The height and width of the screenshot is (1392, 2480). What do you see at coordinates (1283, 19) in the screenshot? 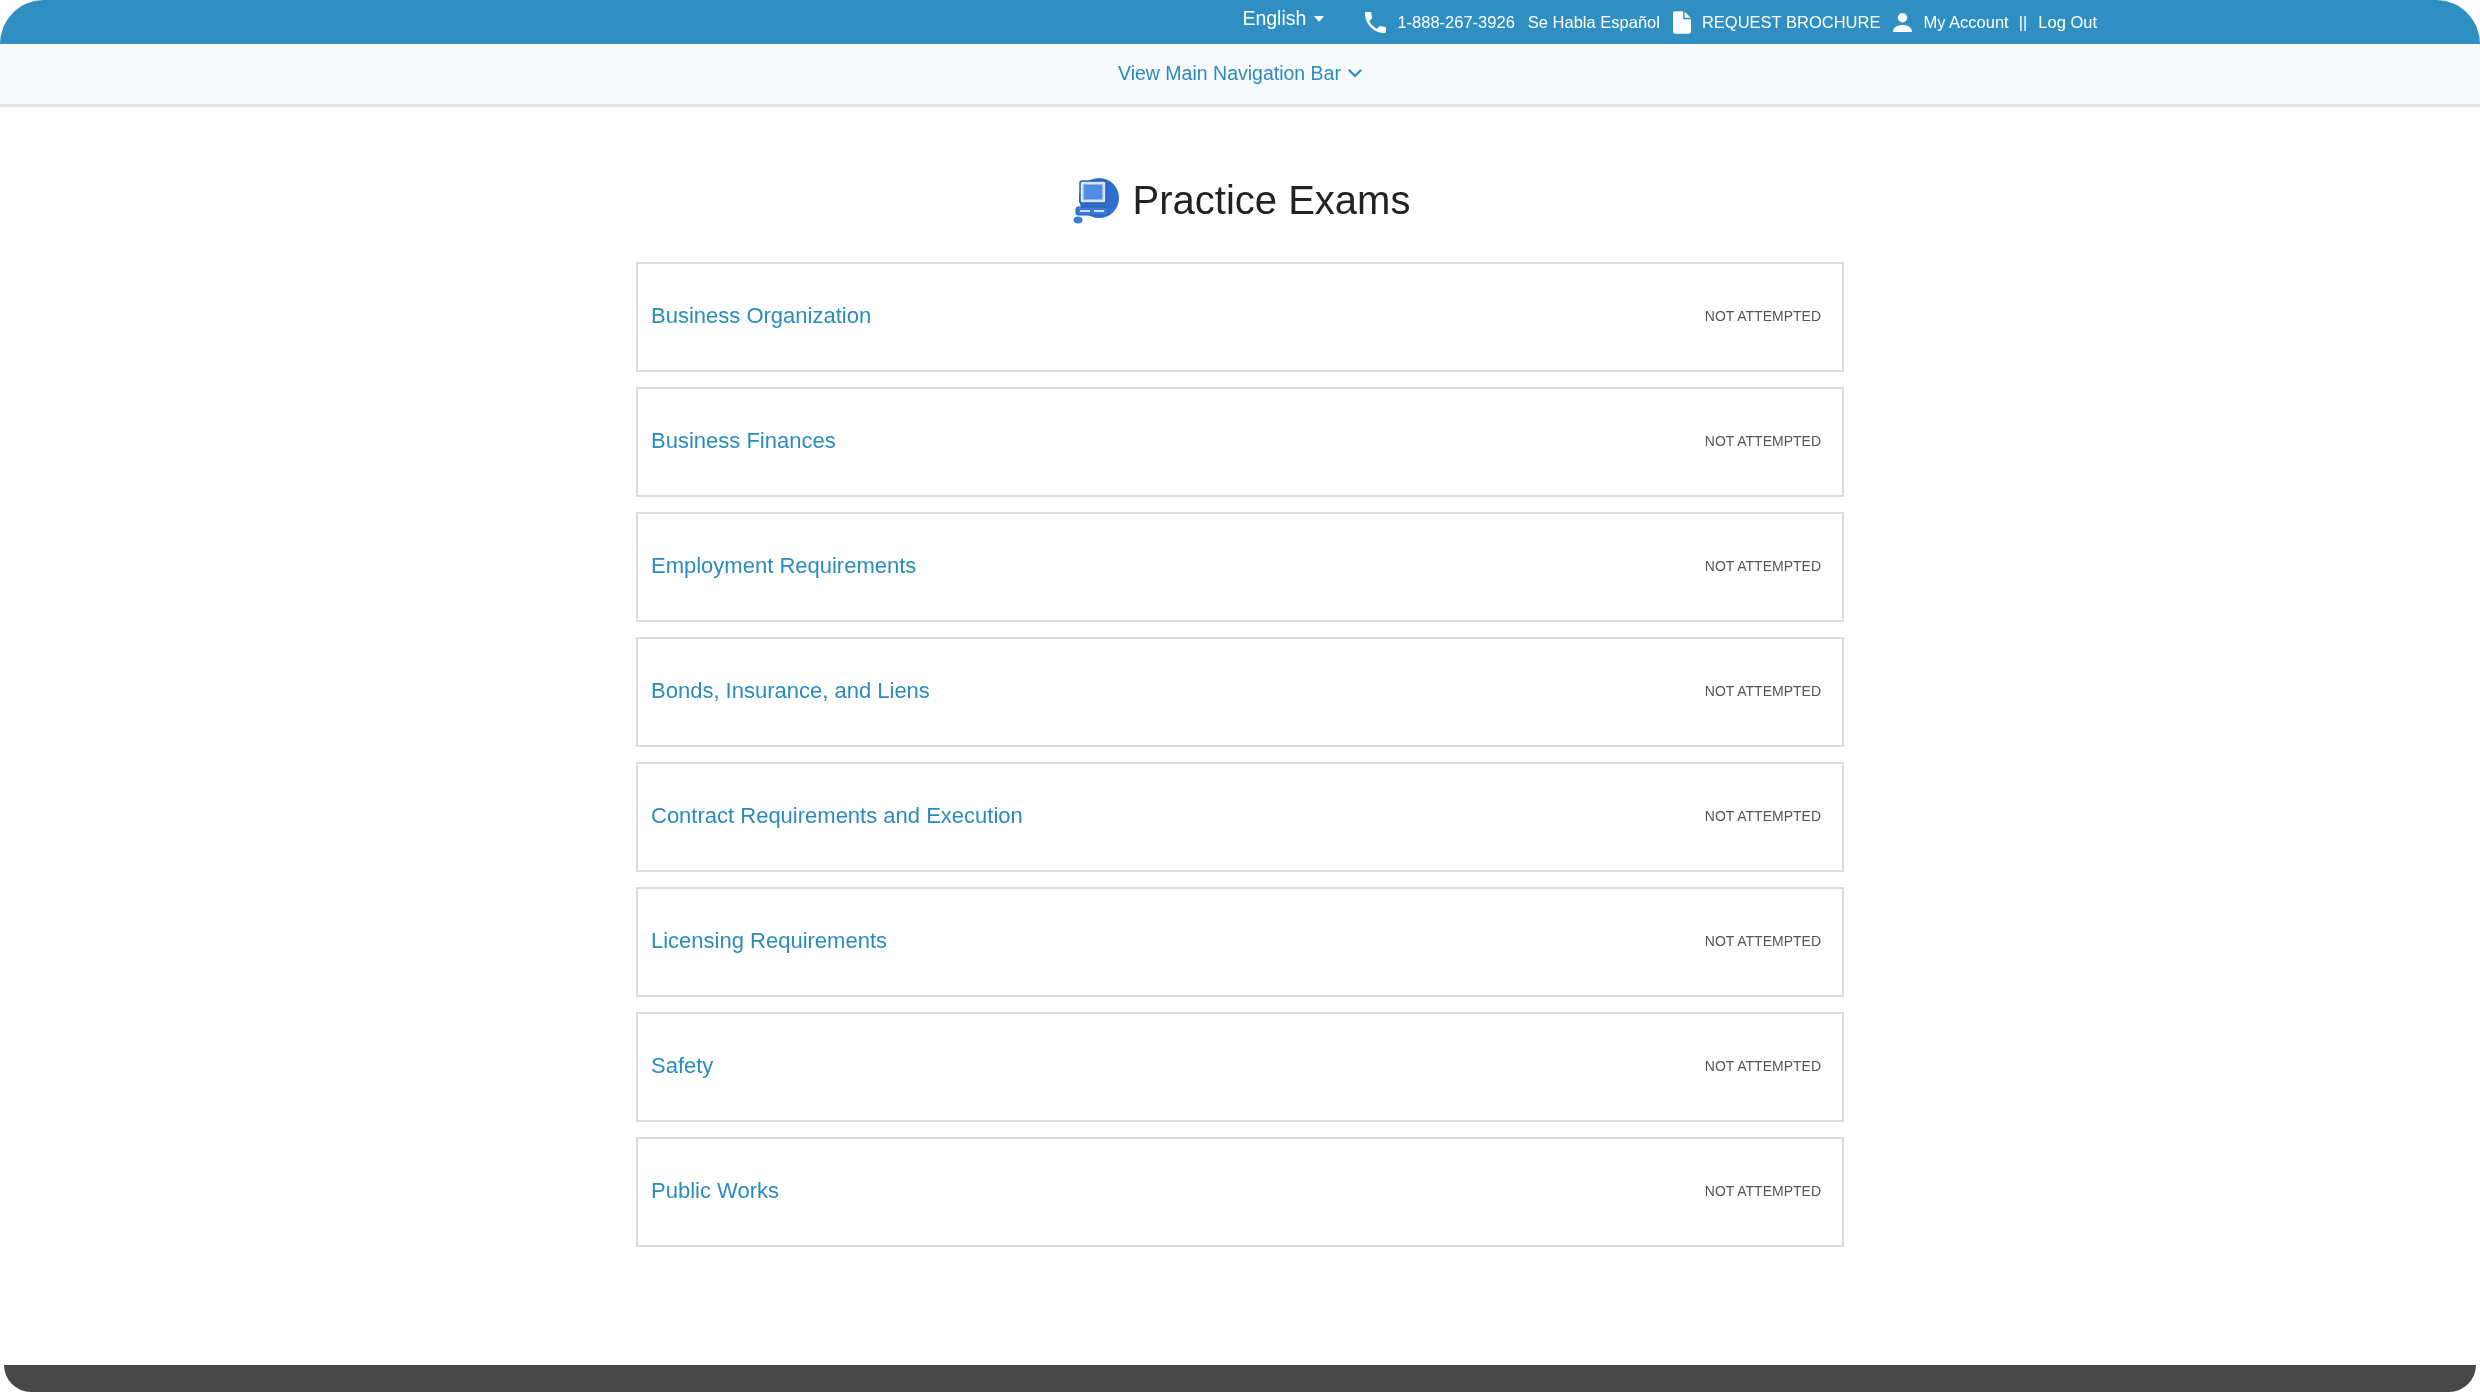
I see `language-dropdown: English` at bounding box center [1283, 19].